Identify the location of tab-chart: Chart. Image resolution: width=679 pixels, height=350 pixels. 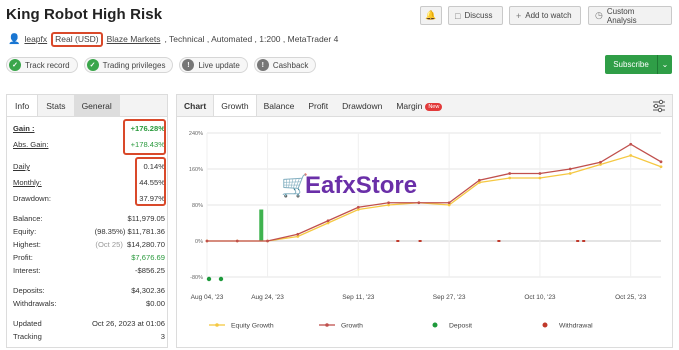
(195, 105).